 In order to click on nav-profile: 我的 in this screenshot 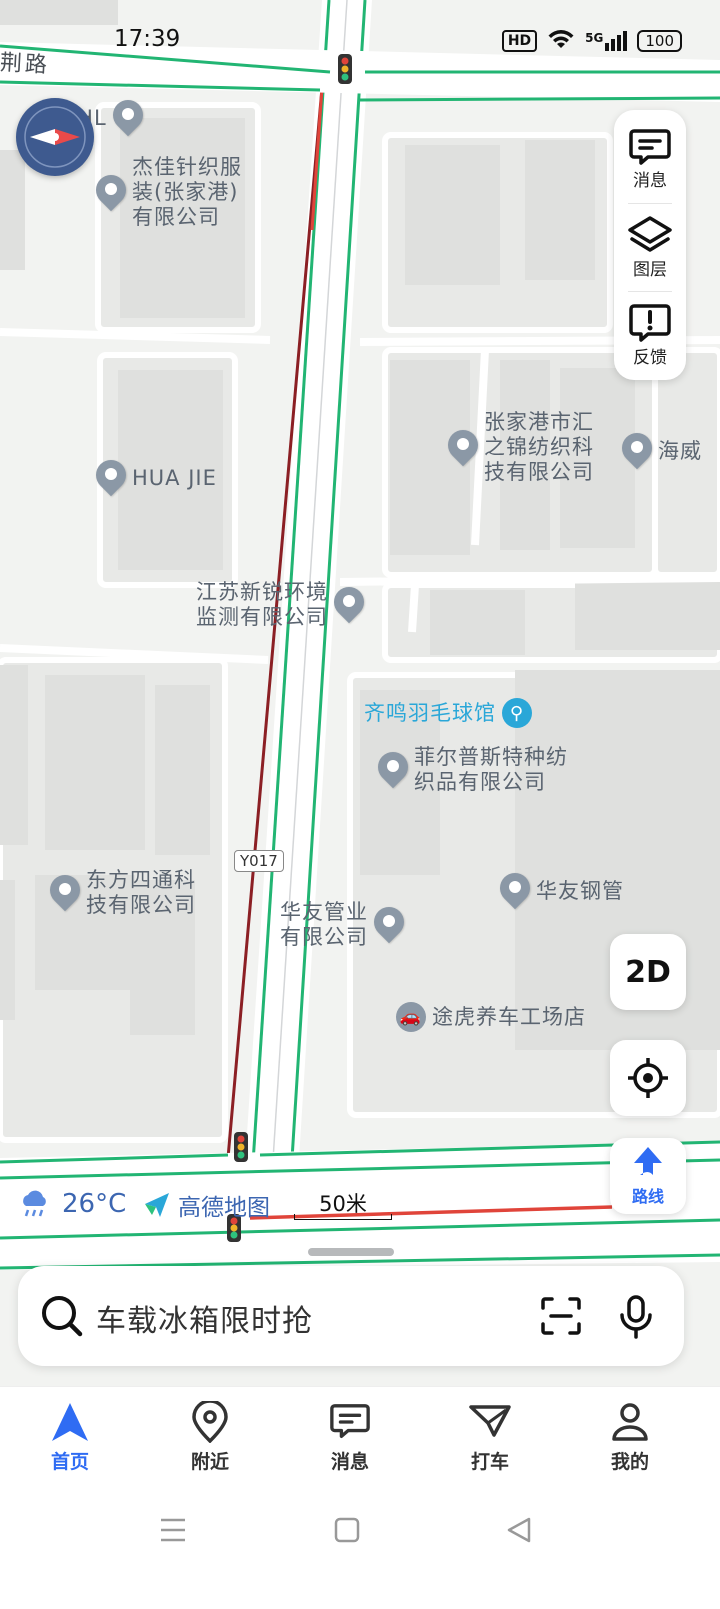, I will do `click(630, 1437)`.